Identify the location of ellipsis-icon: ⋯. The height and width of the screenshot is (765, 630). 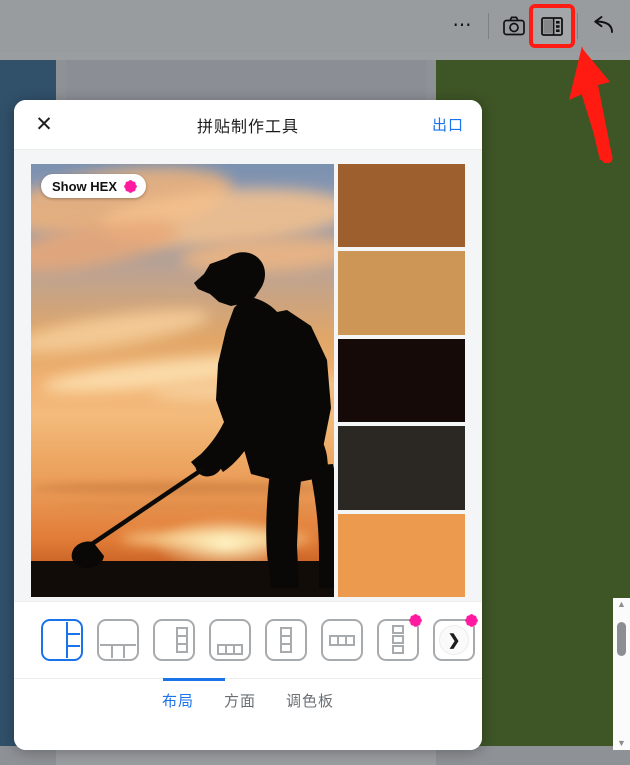
(463, 25).